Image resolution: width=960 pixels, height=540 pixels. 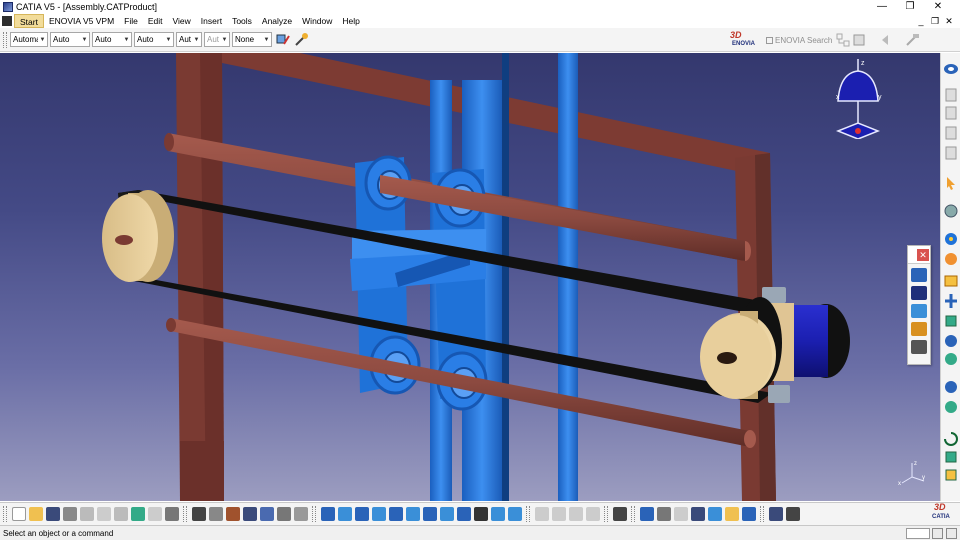 I want to click on rotate-icon, so click(x=378, y=514).